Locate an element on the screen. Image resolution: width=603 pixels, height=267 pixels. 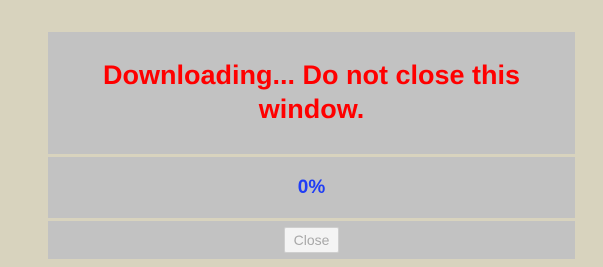
close-button: Close is located at coordinates (311, 240).